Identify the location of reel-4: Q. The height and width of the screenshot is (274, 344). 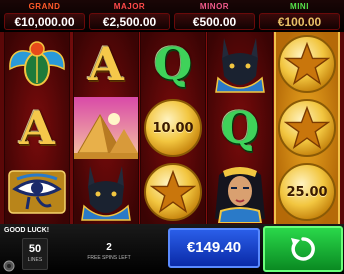
(240, 128).